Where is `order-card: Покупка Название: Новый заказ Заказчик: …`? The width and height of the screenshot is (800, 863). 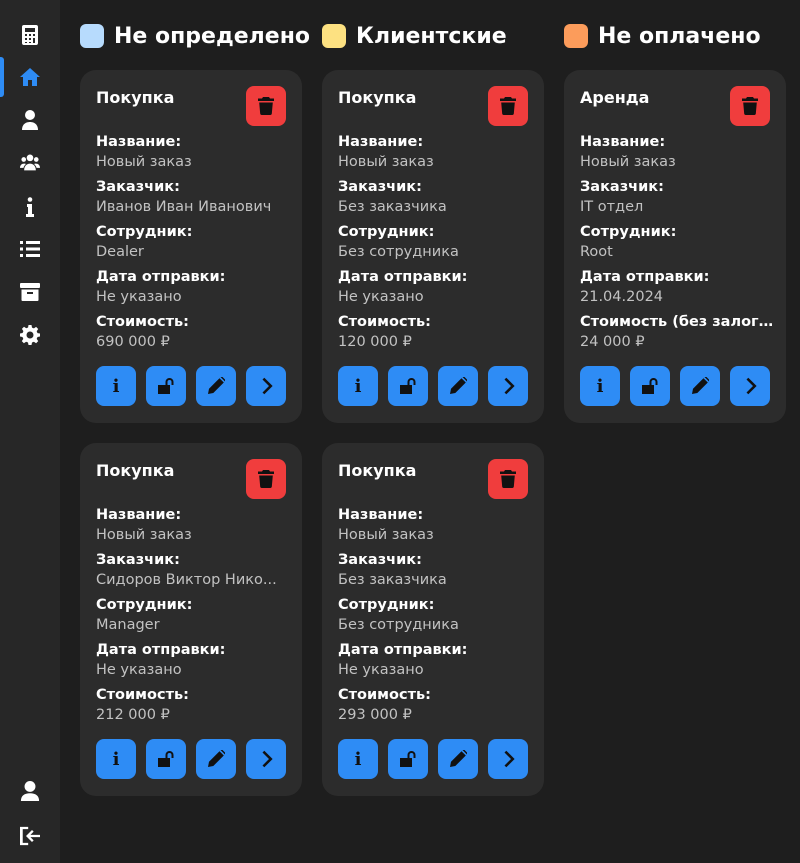 order-card: Покупка Название: Новый заказ Заказчик: … is located at coordinates (433, 246).